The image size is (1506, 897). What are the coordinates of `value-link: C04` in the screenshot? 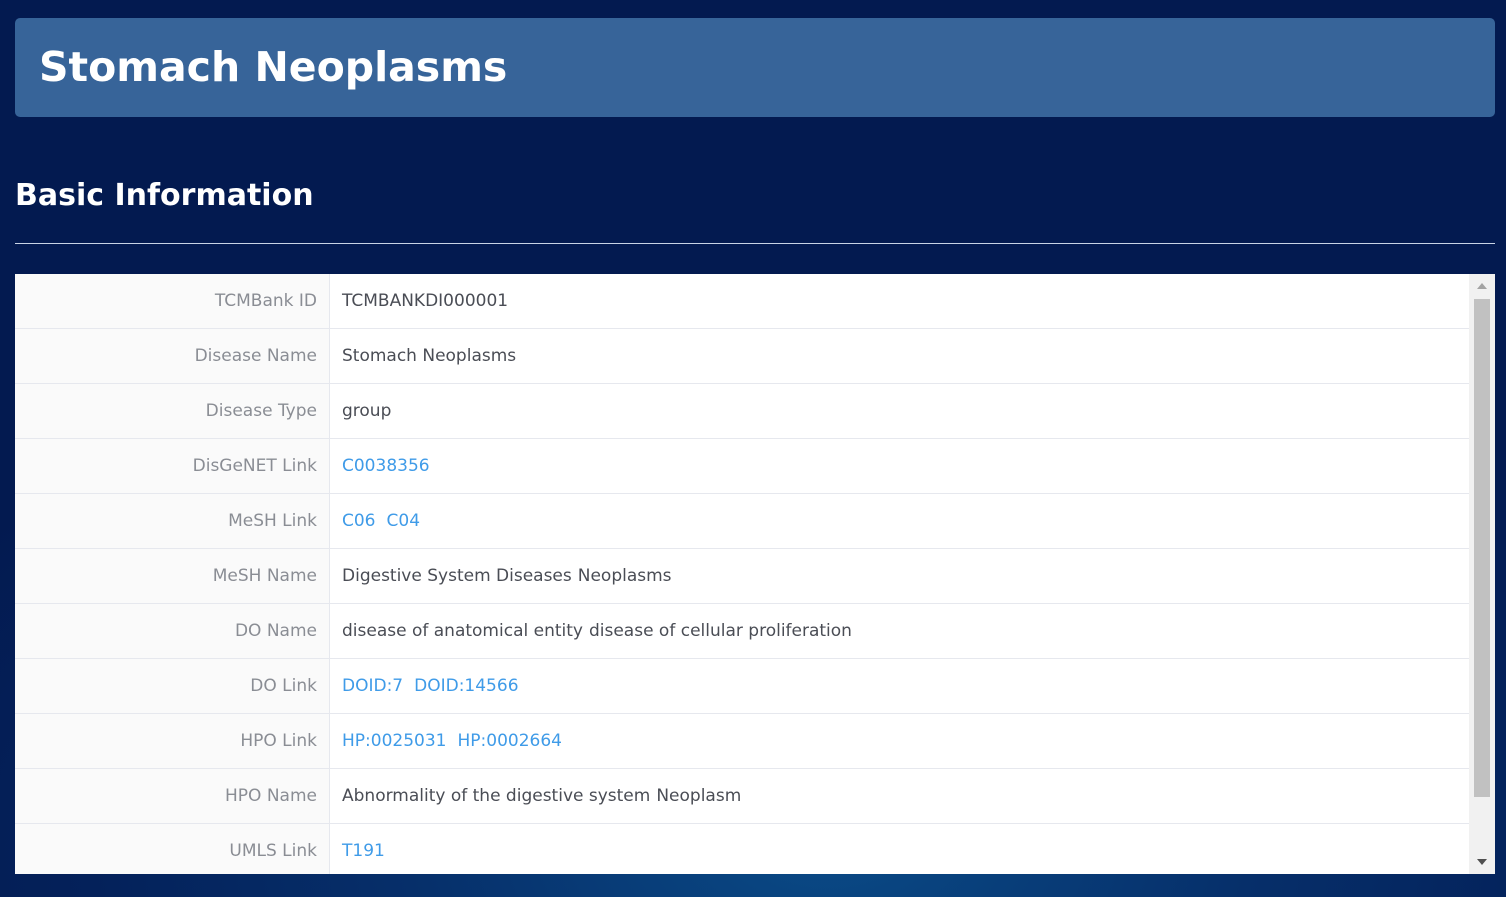 It's located at (404, 521).